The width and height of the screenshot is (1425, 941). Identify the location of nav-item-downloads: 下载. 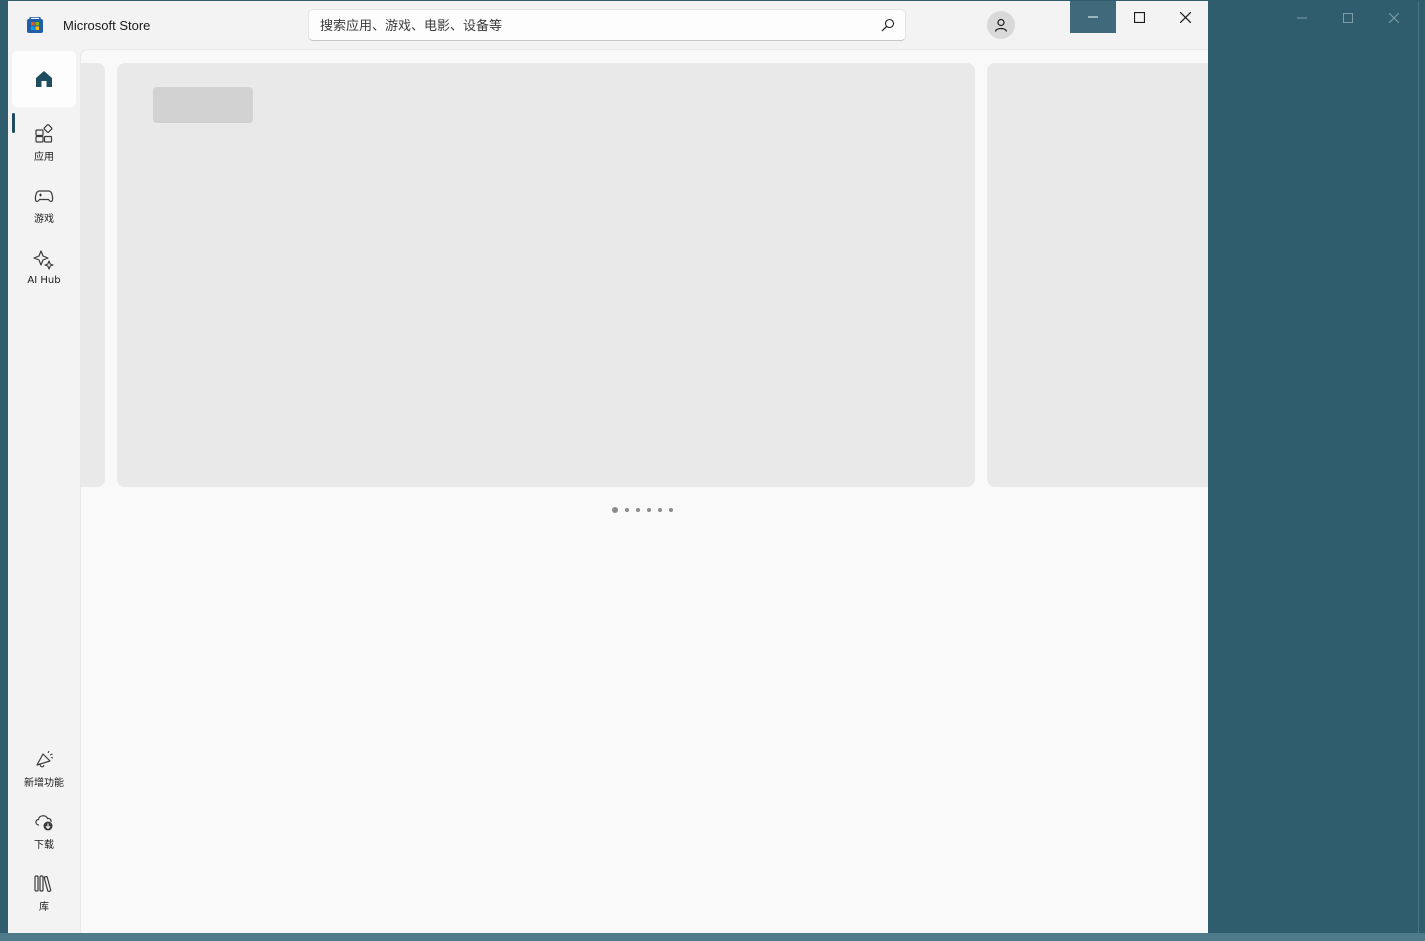
(44, 831).